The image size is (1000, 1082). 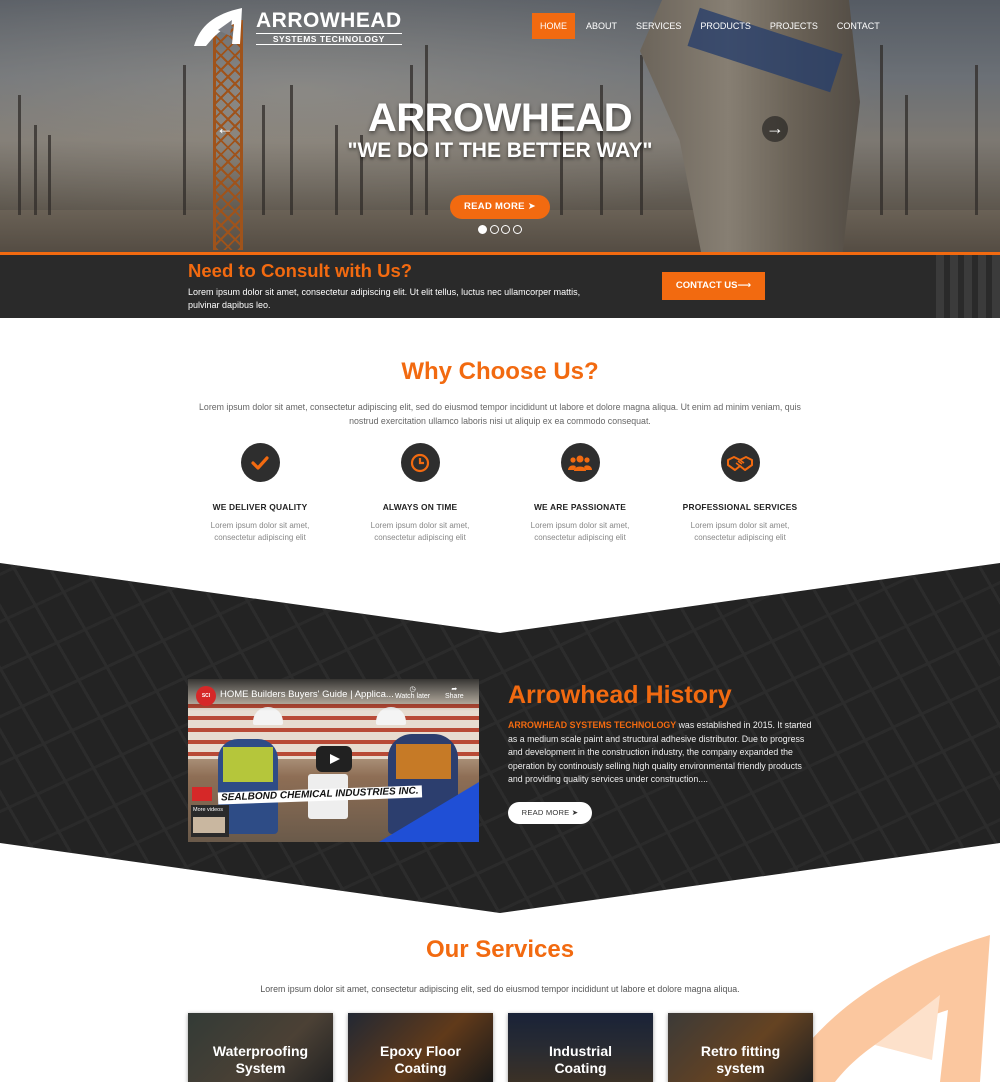 What do you see at coordinates (225, 129) in the screenshot?
I see `slider-prev-arrow-icon: ←` at bounding box center [225, 129].